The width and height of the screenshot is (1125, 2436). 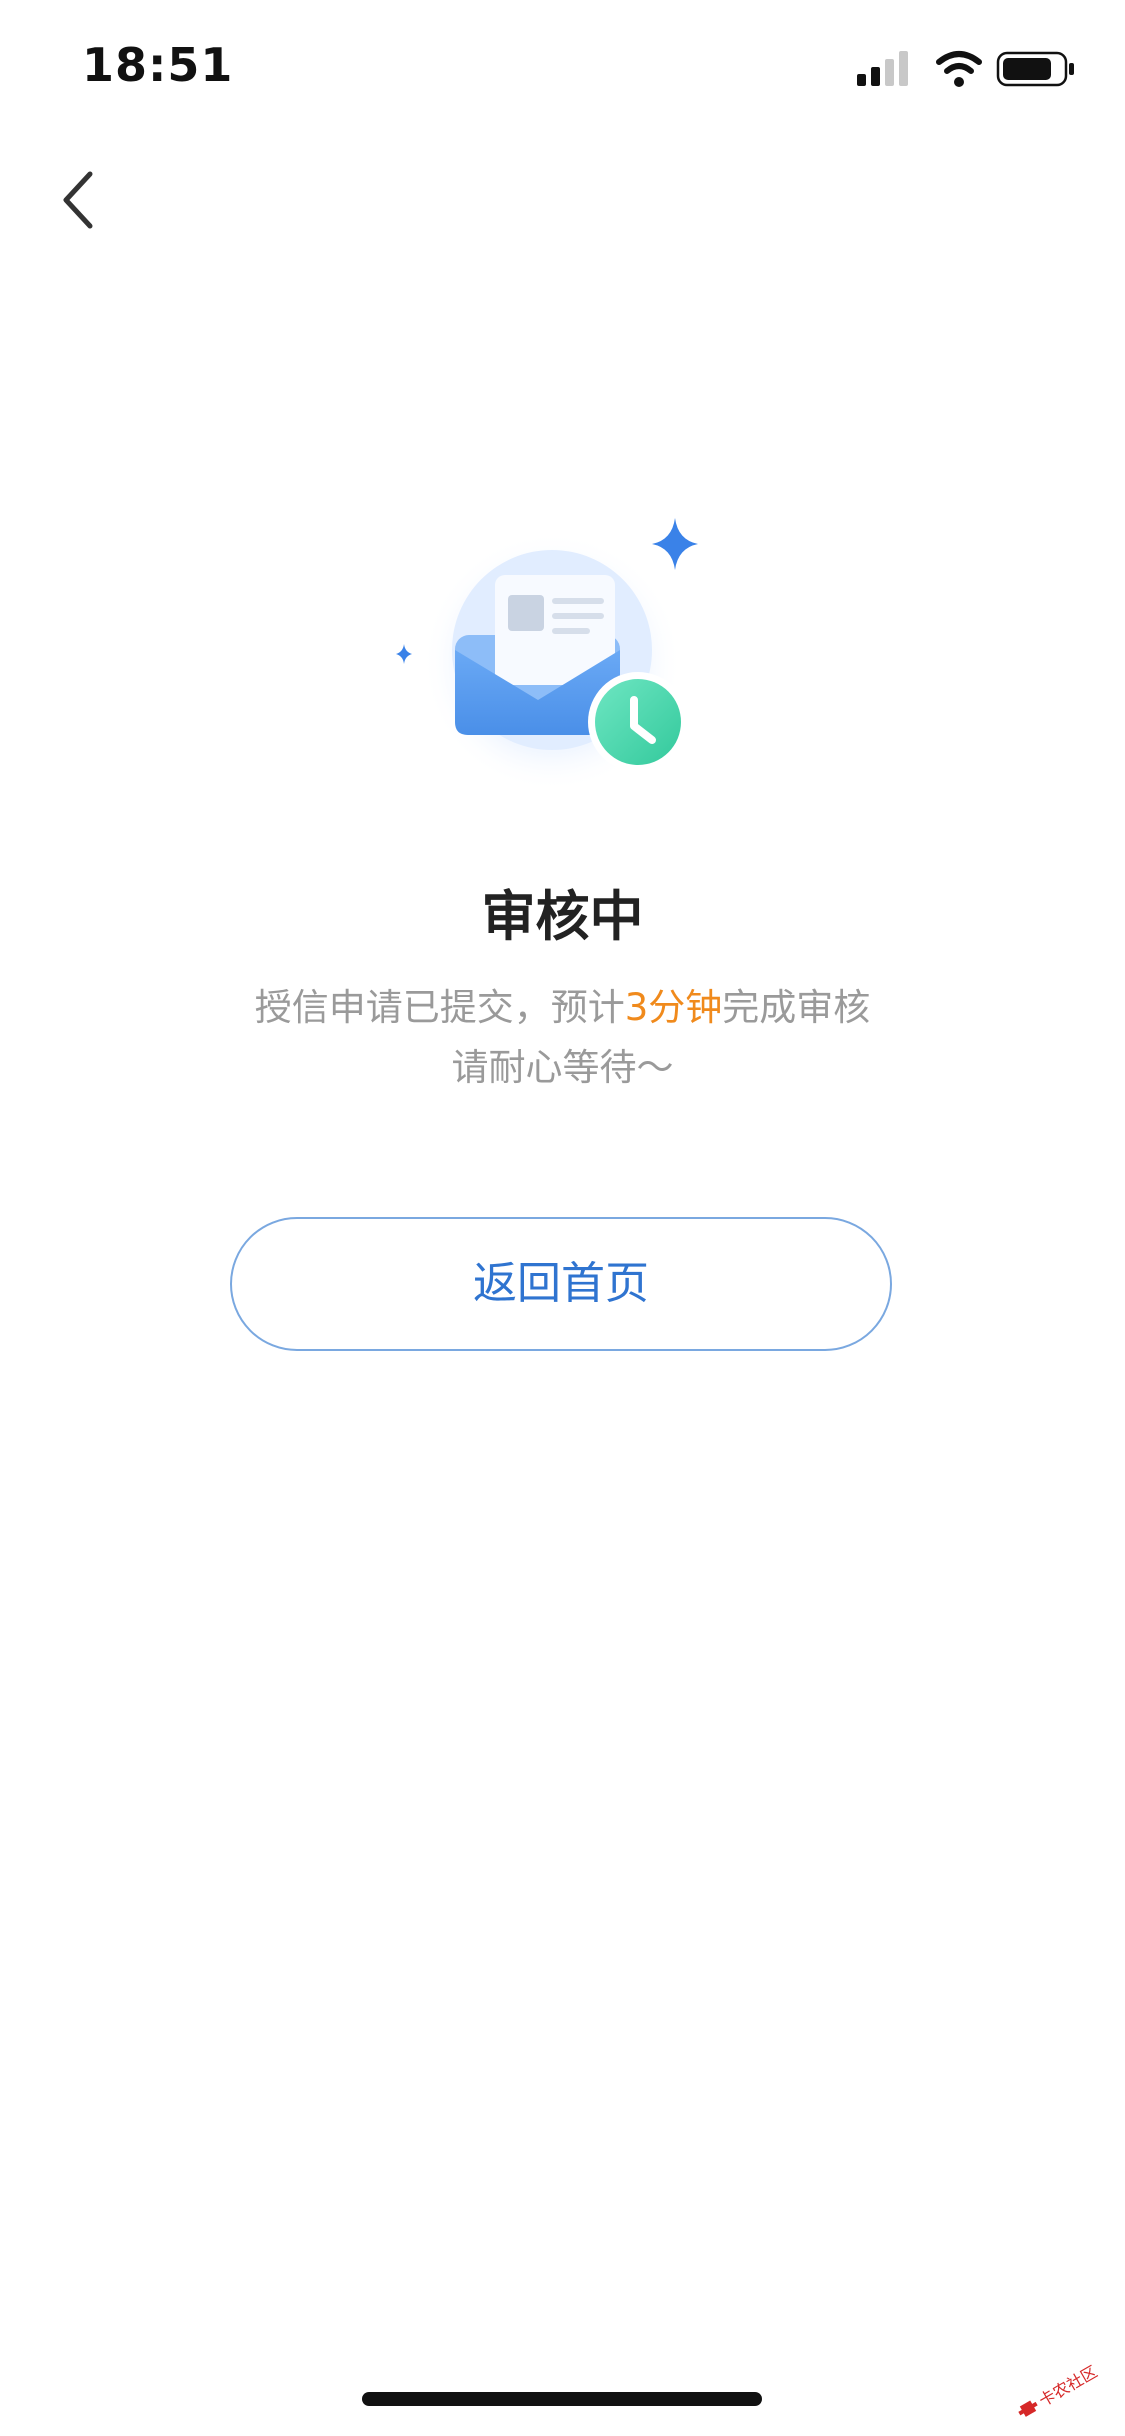 What do you see at coordinates (562, 916) in the screenshot?
I see `review-title: 审核中` at bounding box center [562, 916].